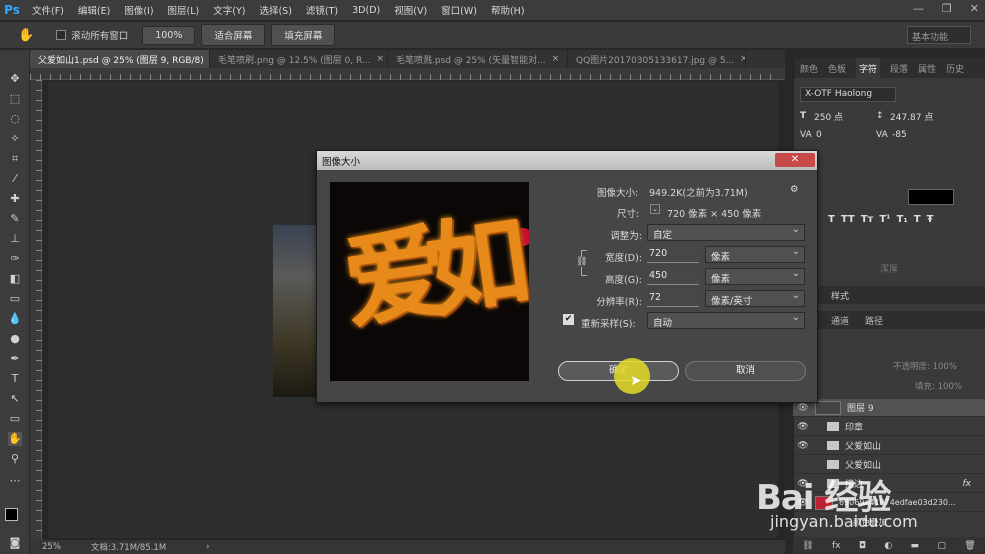  What do you see at coordinates (15, 159) in the screenshot?
I see `crop-tool-icon: ⌗` at bounding box center [15, 159].